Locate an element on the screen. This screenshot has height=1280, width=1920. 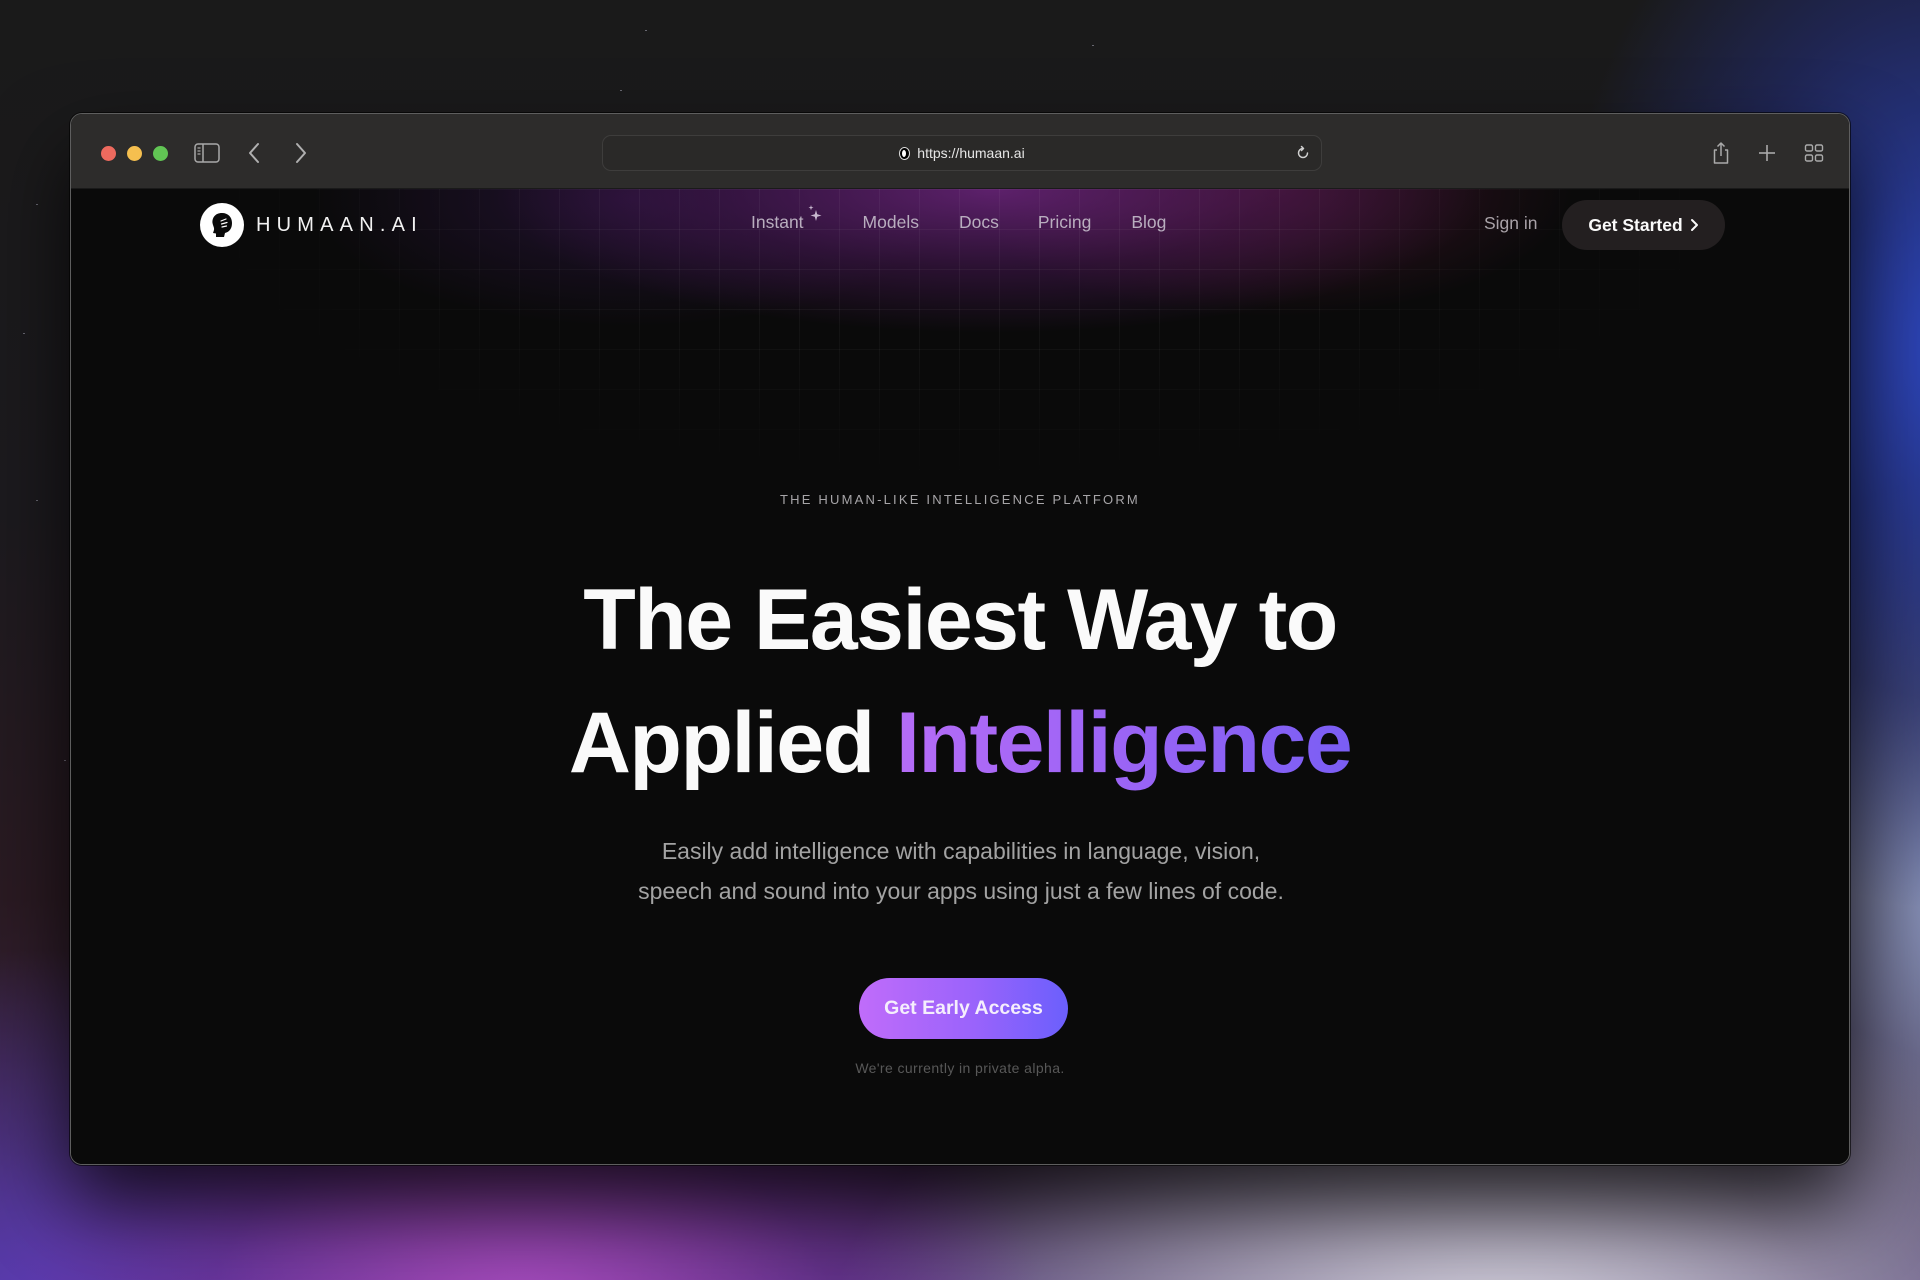
main-nav: Instant Models Docs Pricing Blog is located at coordinates (958, 219).